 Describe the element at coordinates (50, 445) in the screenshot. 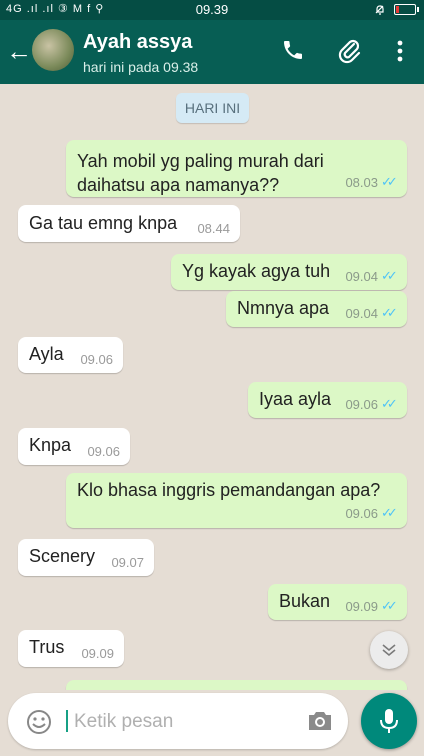

I see `message-text: Knpa` at that location.